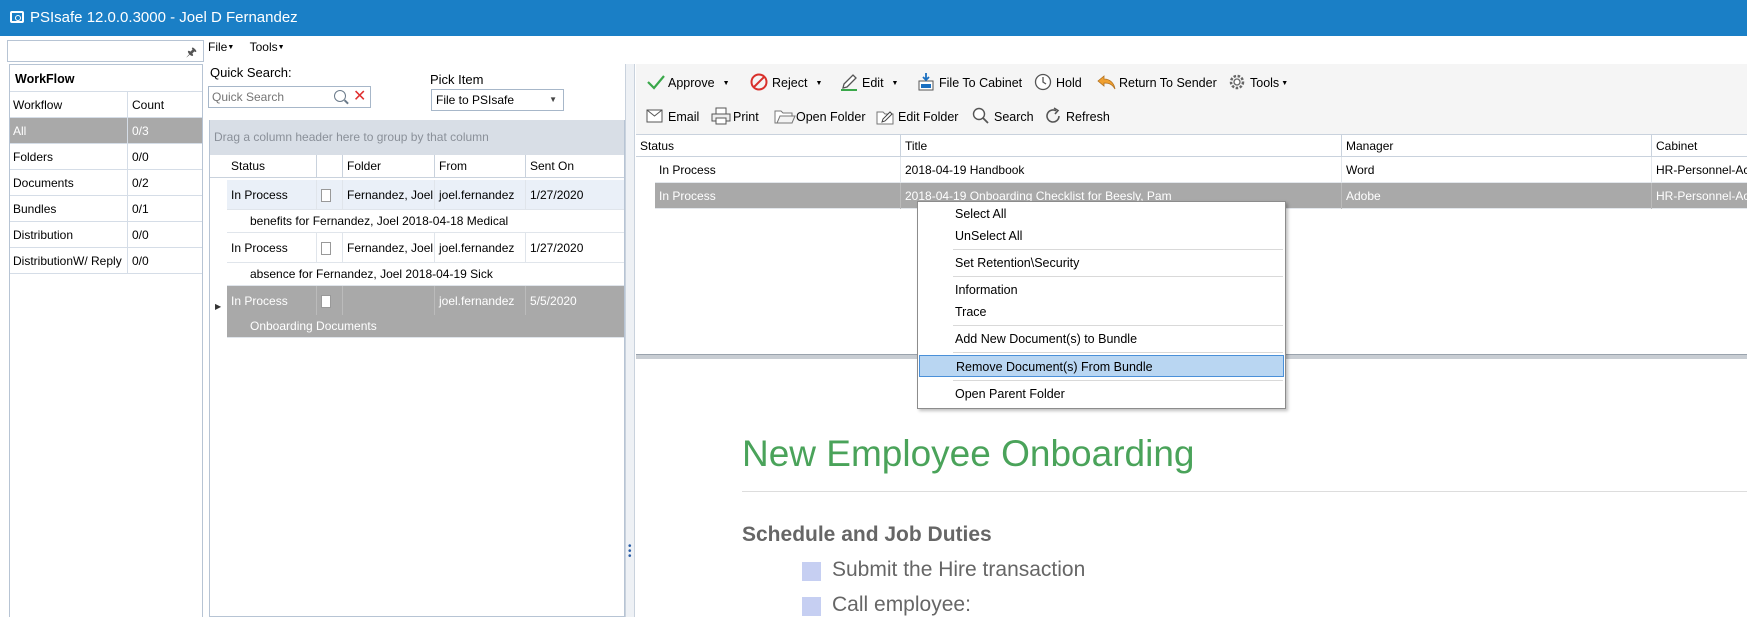 This screenshot has width=1747, height=617. What do you see at coordinates (873, 18) in the screenshot?
I see `title-bar: PSIsafe 12.0.0.3000 - Joel D Fernandez` at bounding box center [873, 18].